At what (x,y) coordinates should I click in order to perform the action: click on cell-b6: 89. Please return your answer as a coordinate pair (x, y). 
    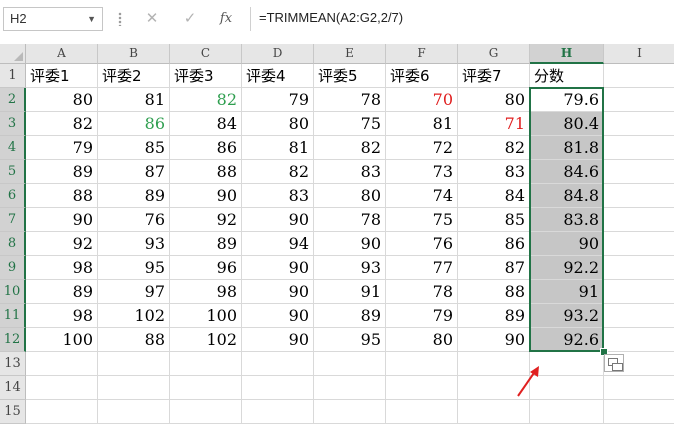
    Looking at the image, I should click on (134, 196).